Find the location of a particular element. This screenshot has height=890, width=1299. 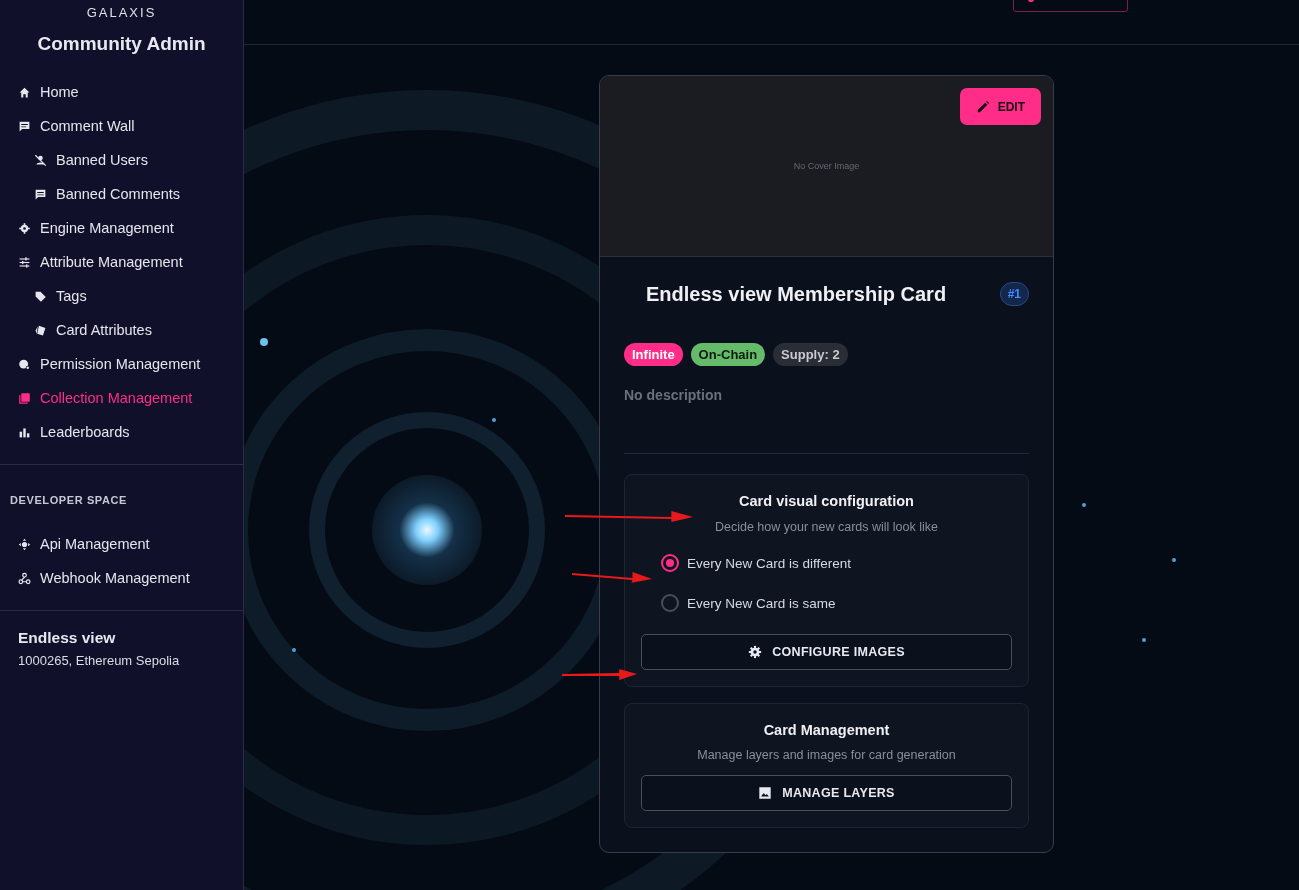

manage-layers-button: MANAGE LAYERS is located at coordinates (826, 793).